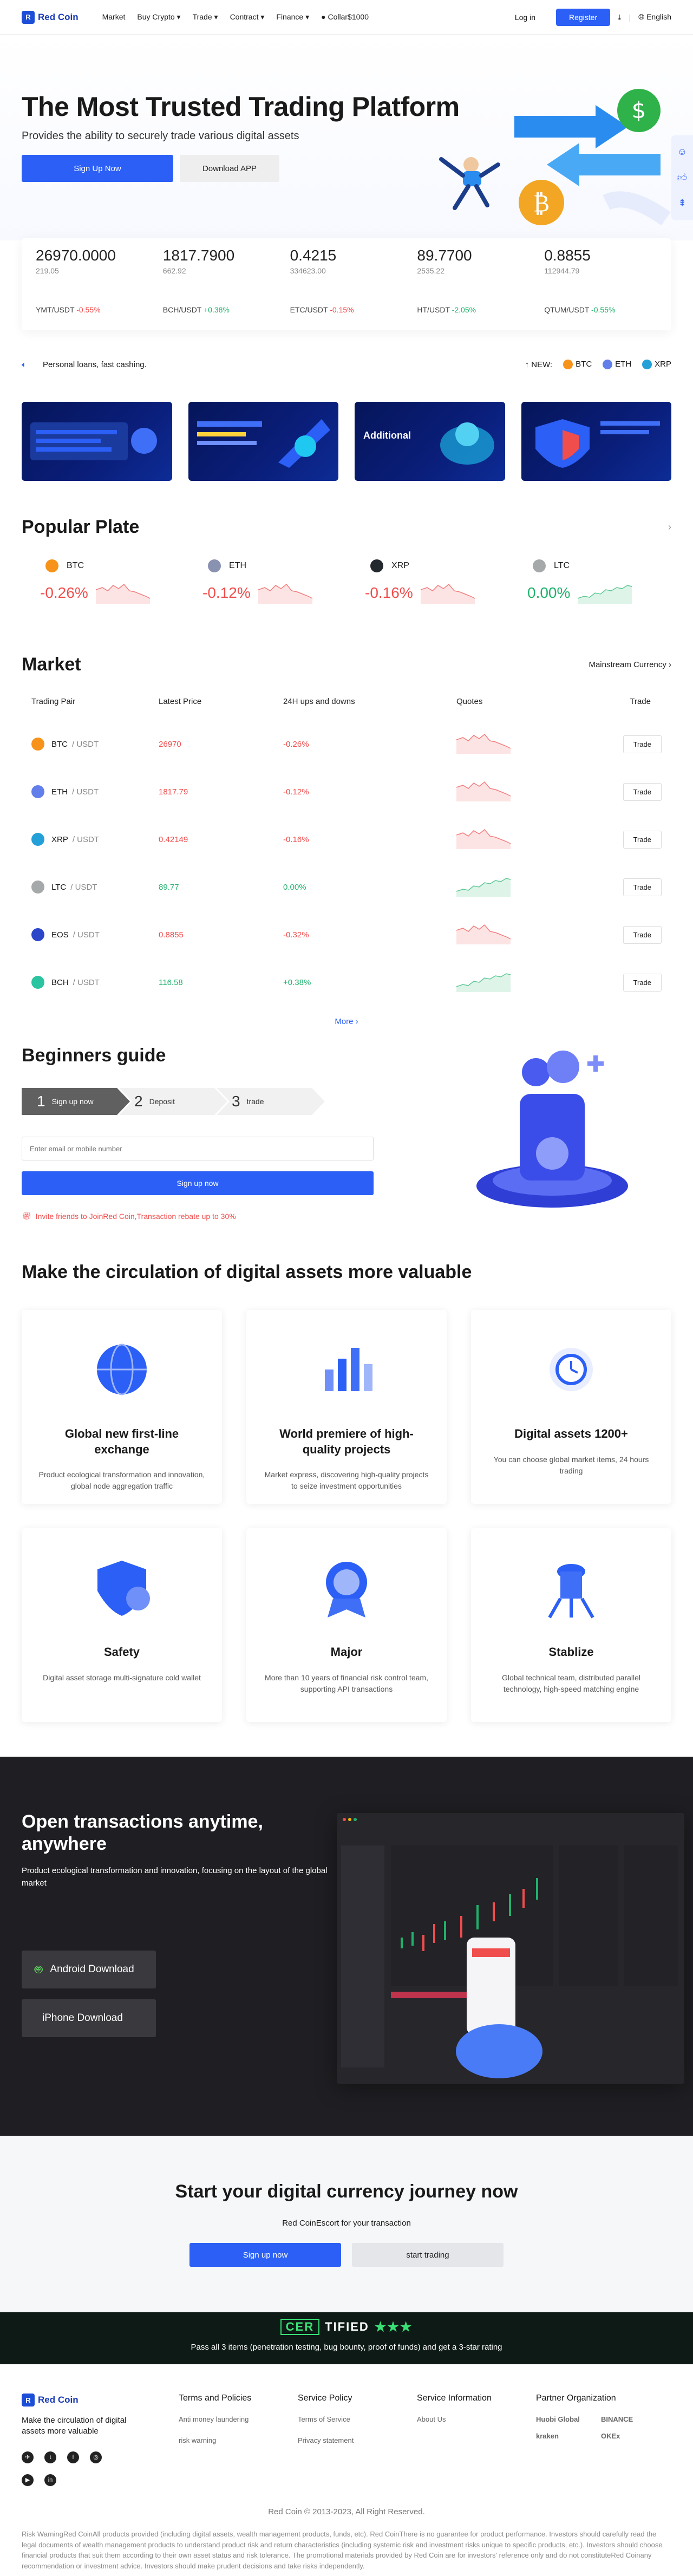 This screenshot has width=693, height=2576. What do you see at coordinates (346, 1021) in the screenshot?
I see `more-link: More ›` at bounding box center [346, 1021].